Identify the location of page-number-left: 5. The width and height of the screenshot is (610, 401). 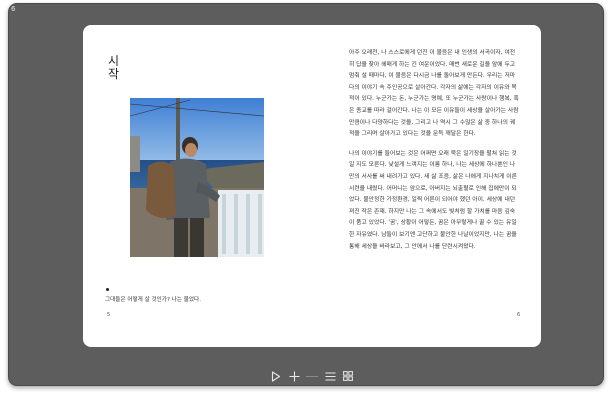
(109, 315).